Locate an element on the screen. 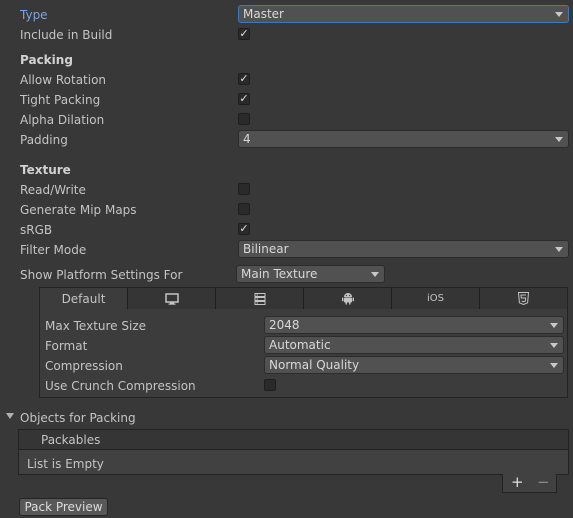  tight-packing-label: Tight Packing is located at coordinates (60, 100).